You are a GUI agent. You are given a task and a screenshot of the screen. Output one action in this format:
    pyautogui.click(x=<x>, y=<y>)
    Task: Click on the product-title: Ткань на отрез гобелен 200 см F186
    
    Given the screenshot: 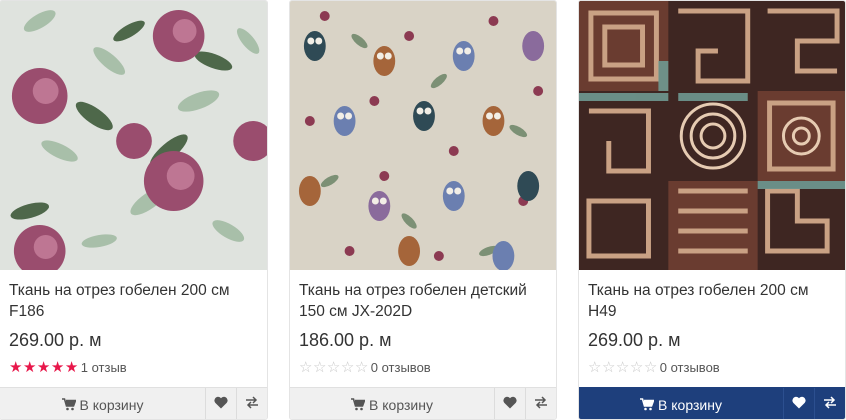 What is the action you would take?
    pyautogui.click(x=134, y=301)
    